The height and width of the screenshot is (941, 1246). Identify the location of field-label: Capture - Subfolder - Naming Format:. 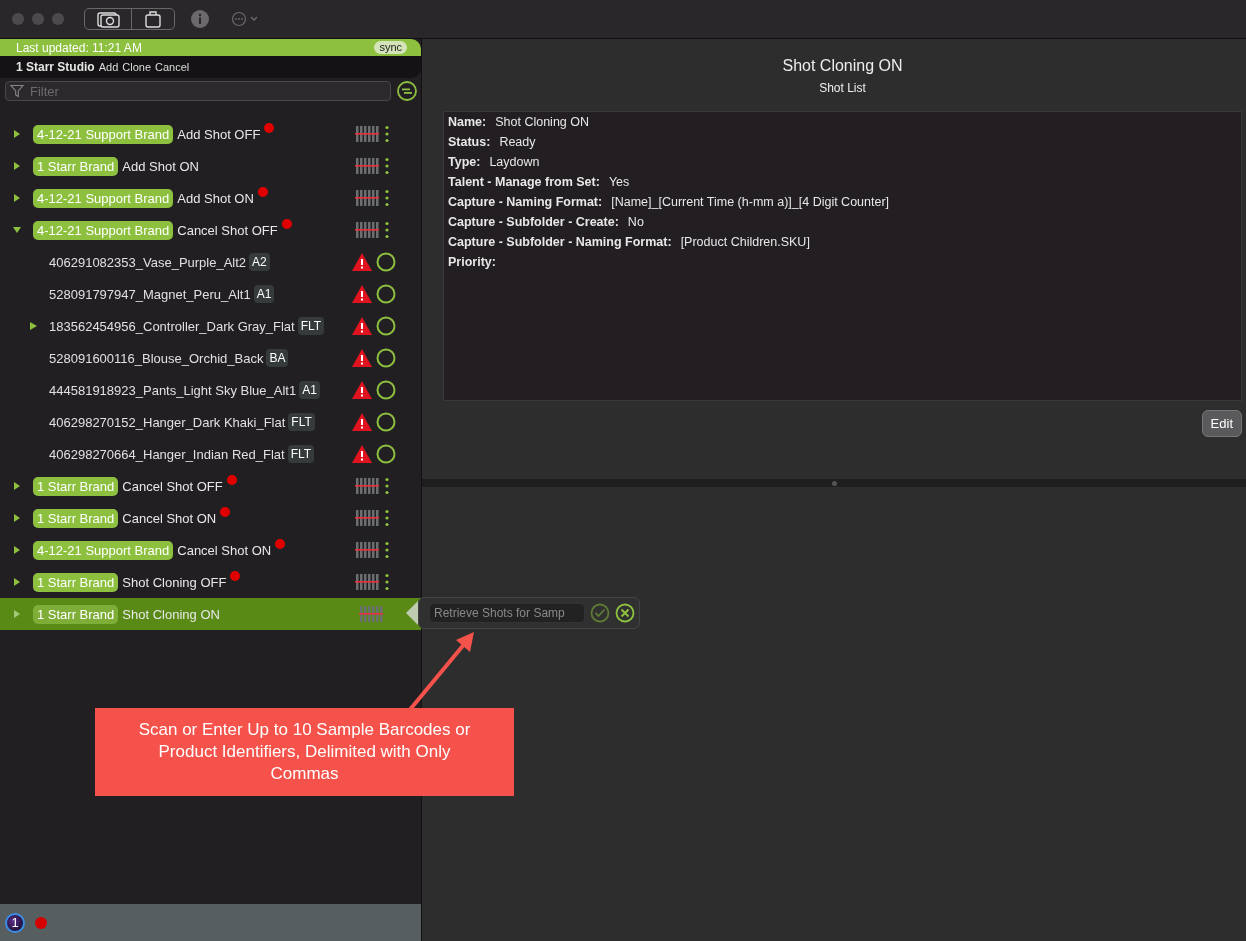
(560, 242).